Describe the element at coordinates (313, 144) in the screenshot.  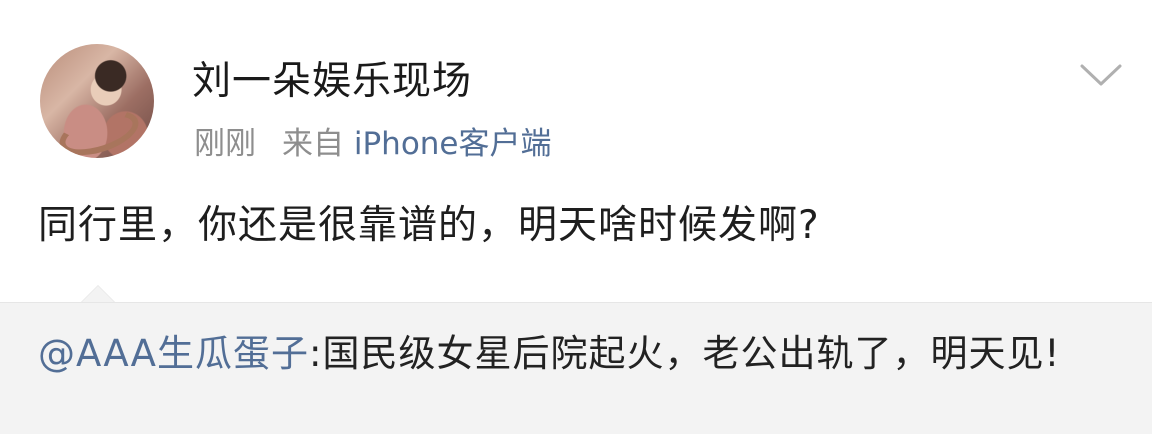
I see `source-prefix: 来自` at that location.